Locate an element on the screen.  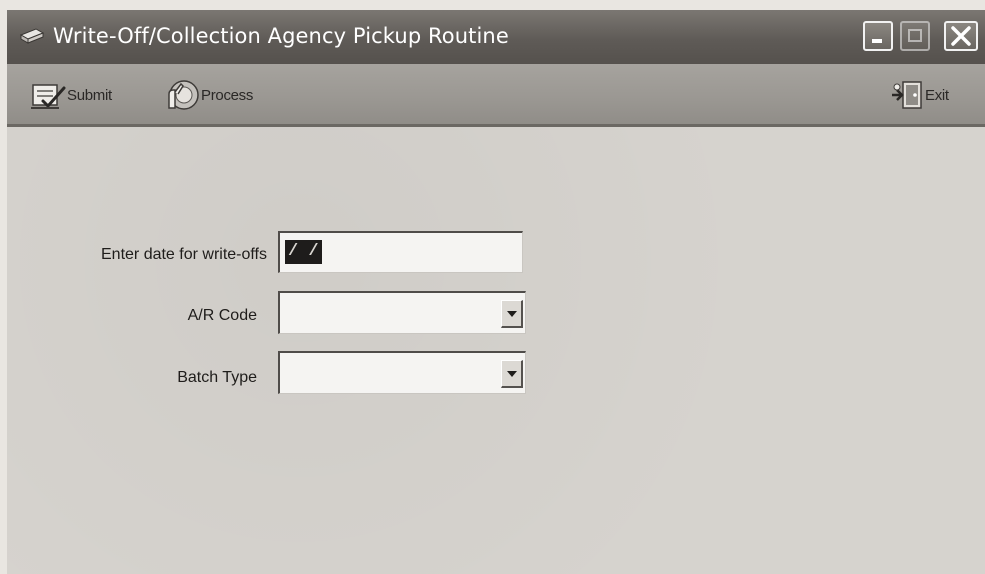
toolbar: Submit Process Exit is located at coordinates (496, 95).